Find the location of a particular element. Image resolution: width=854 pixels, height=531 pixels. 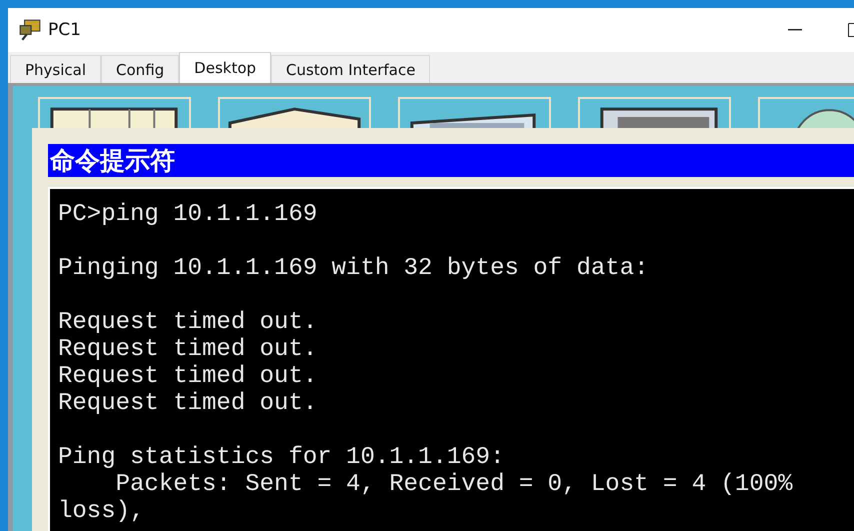

terminal-line: PC>ping 10.1.1.169 is located at coordinates (188, 214).